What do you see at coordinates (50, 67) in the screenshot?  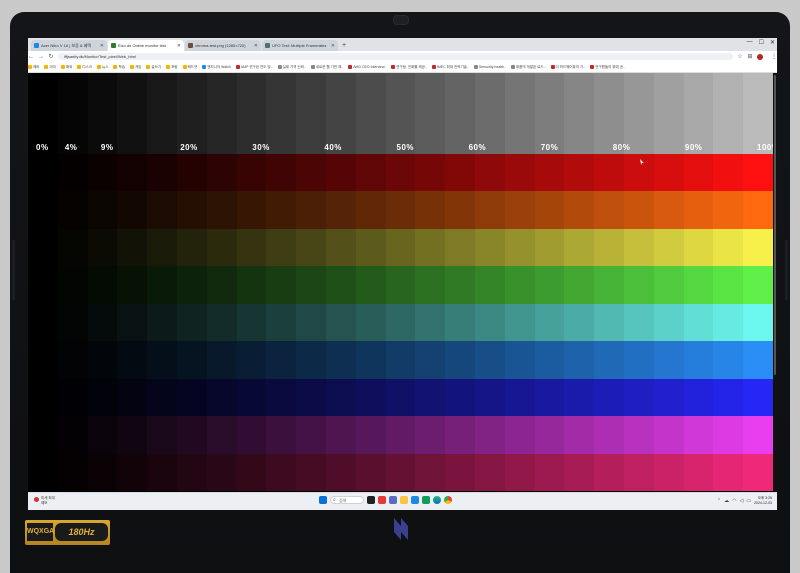 I see `bookmark-item: 미국` at bounding box center [50, 67].